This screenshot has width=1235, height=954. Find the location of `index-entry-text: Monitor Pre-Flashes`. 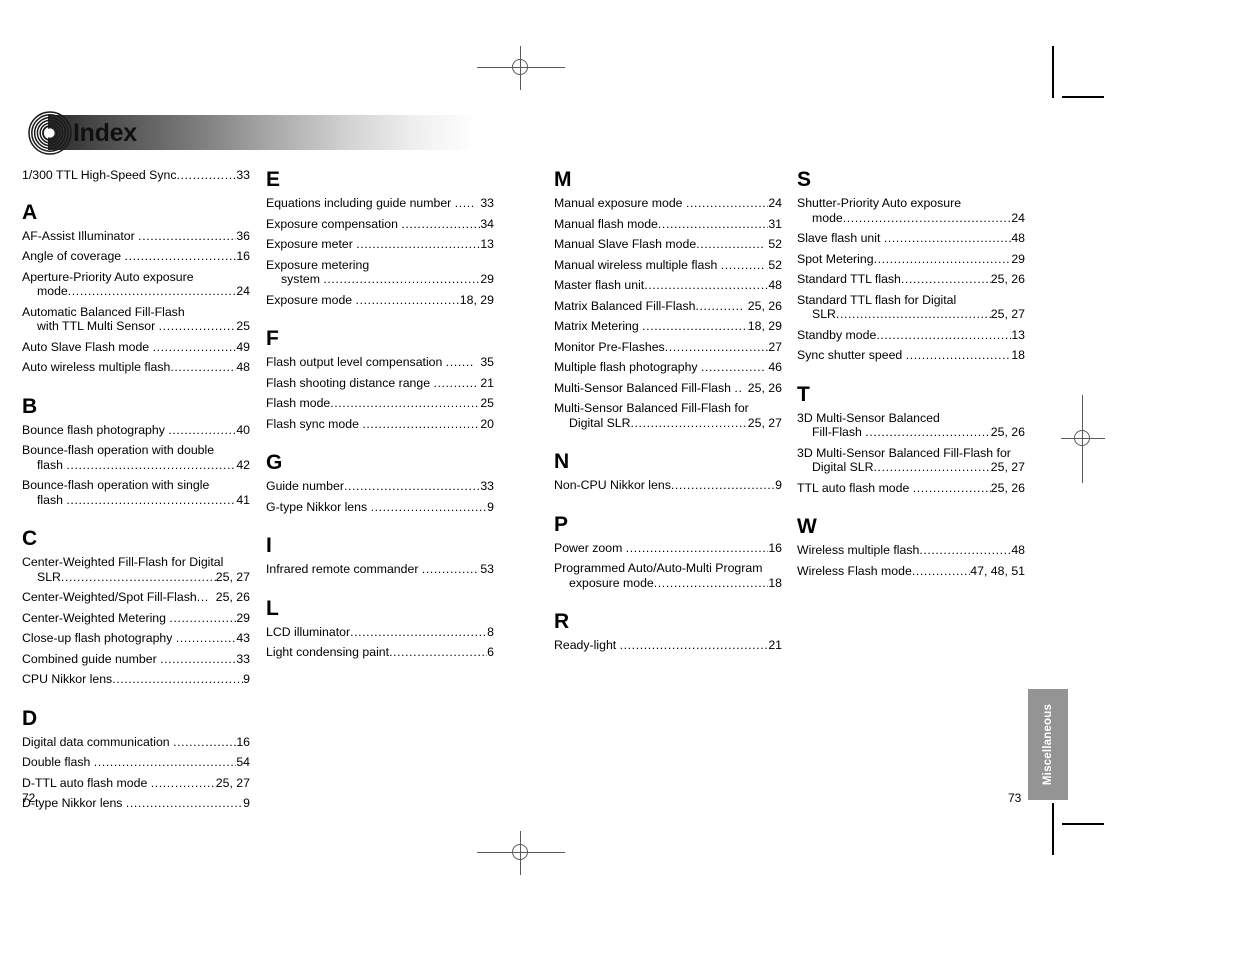

index-entry-text: Monitor Pre-Flashes is located at coordinates (609, 346).